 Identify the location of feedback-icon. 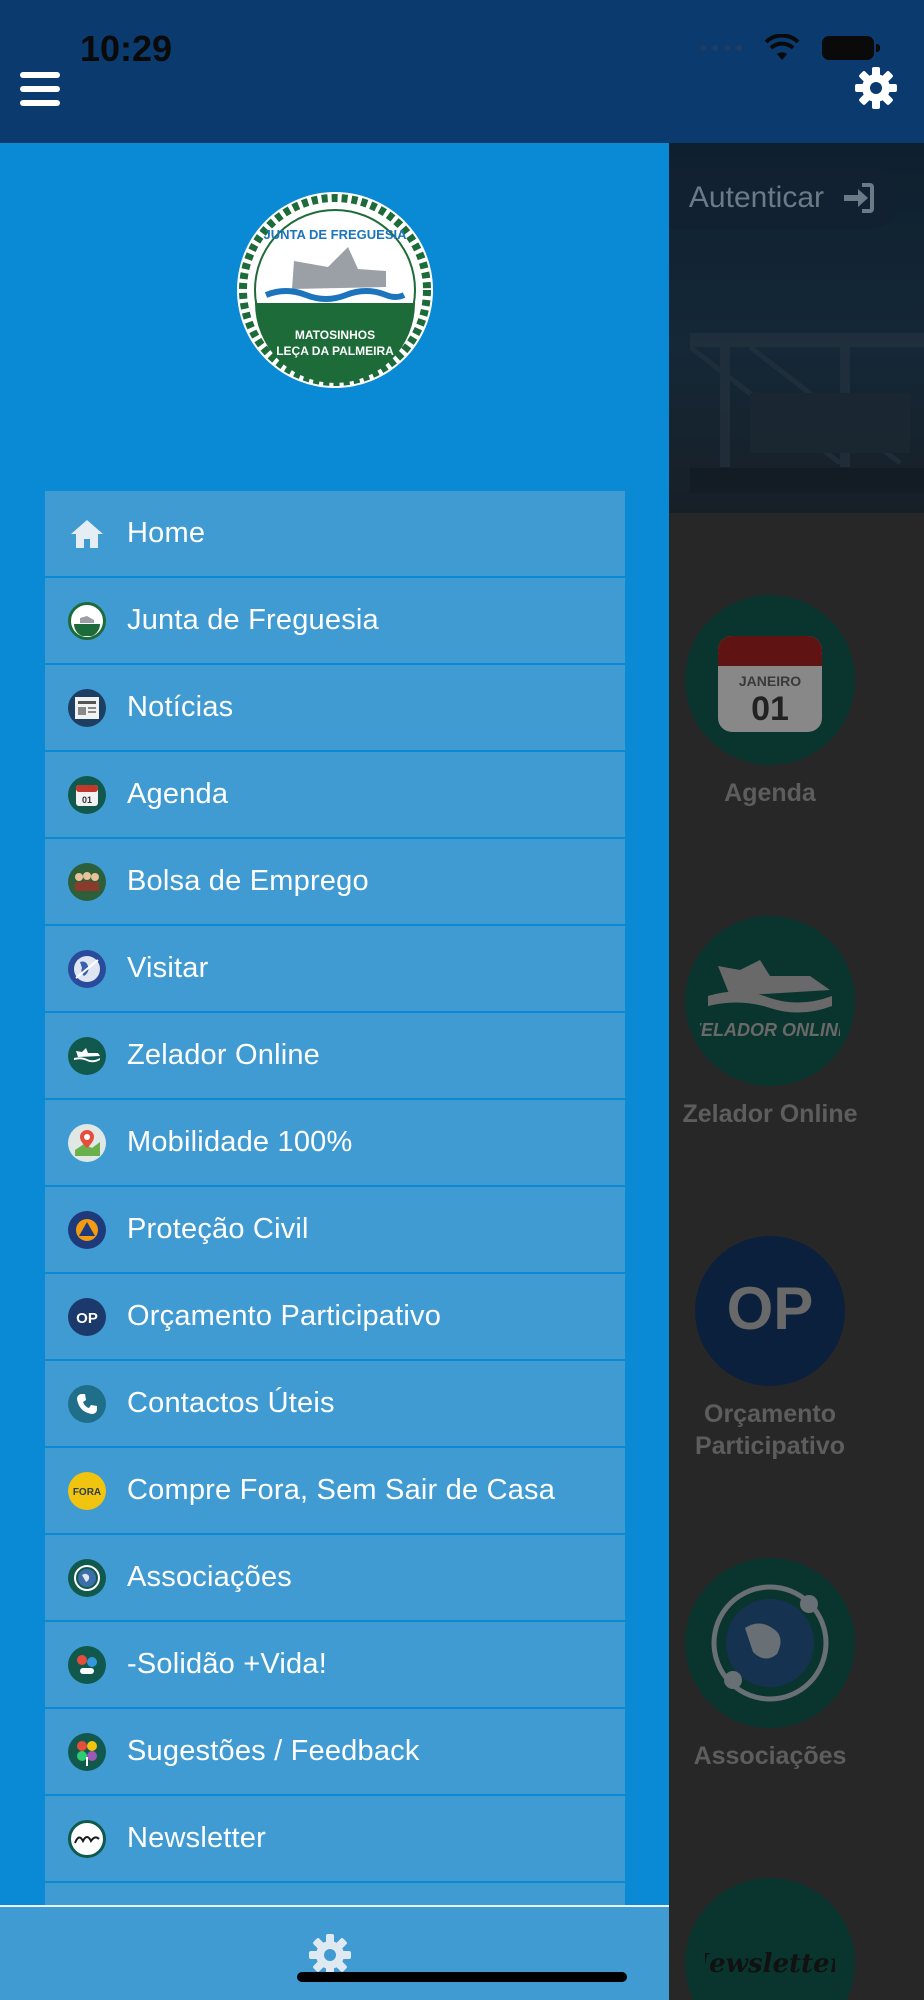
(87, 1751).